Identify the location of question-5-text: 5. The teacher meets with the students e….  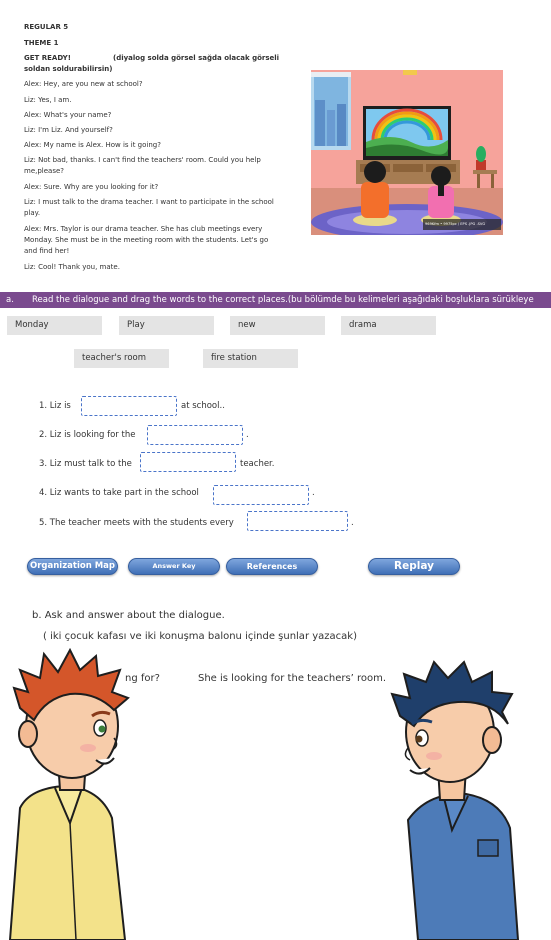
(136, 523).